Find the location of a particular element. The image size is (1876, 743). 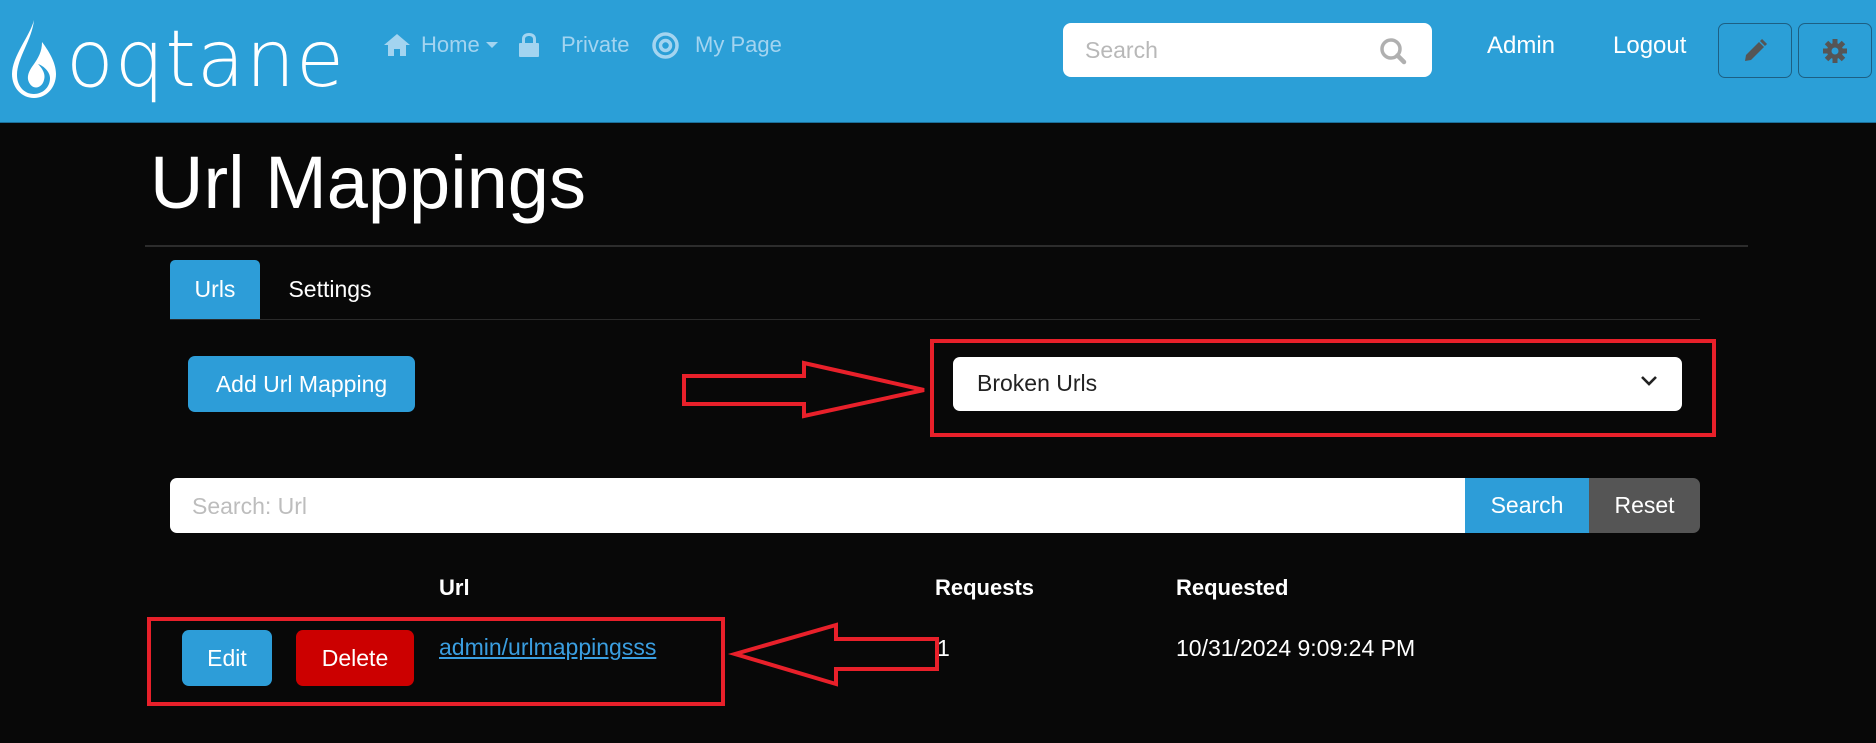

annotation-arrow-left is located at coordinates (833, 654).